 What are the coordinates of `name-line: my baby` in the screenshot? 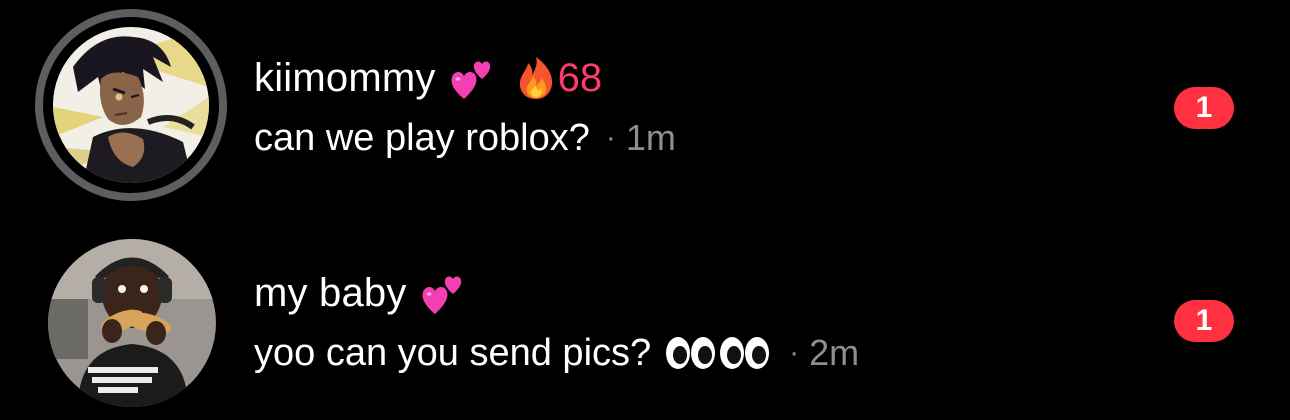 It's located at (556, 293).